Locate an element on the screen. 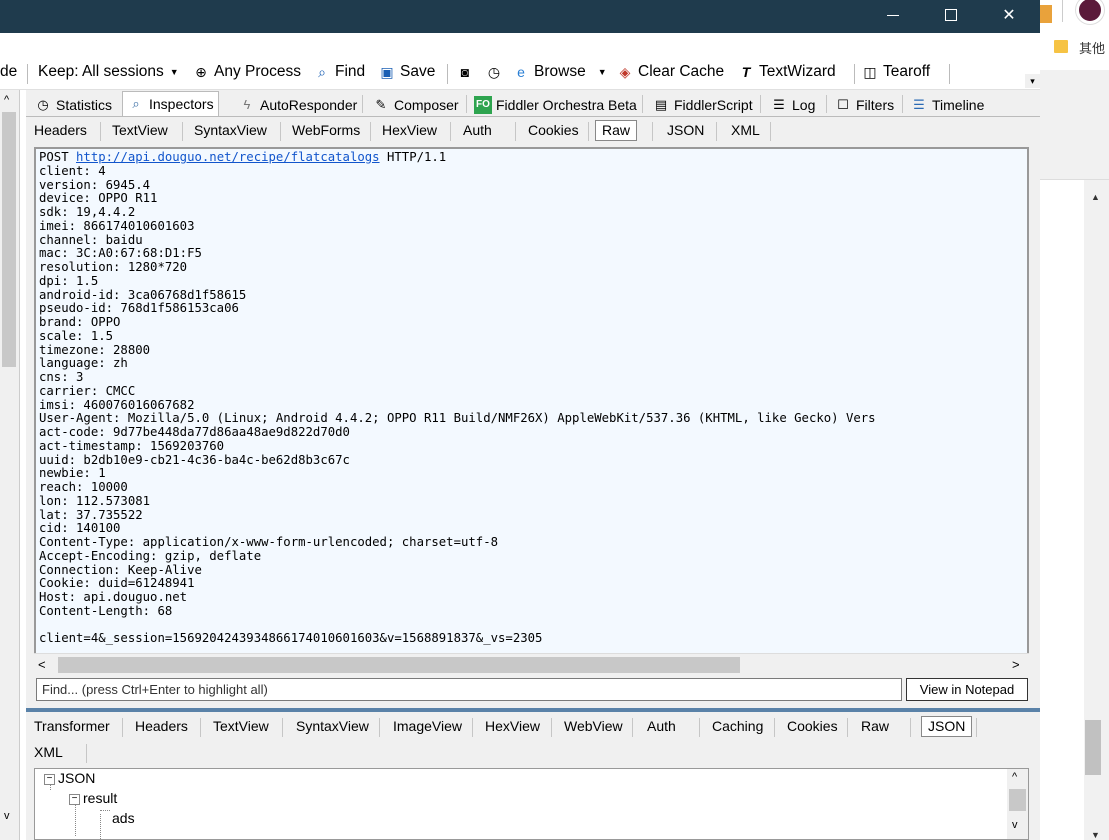 The height and width of the screenshot is (840, 1109). toolbar-cut-label: de is located at coordinates (9, 71).